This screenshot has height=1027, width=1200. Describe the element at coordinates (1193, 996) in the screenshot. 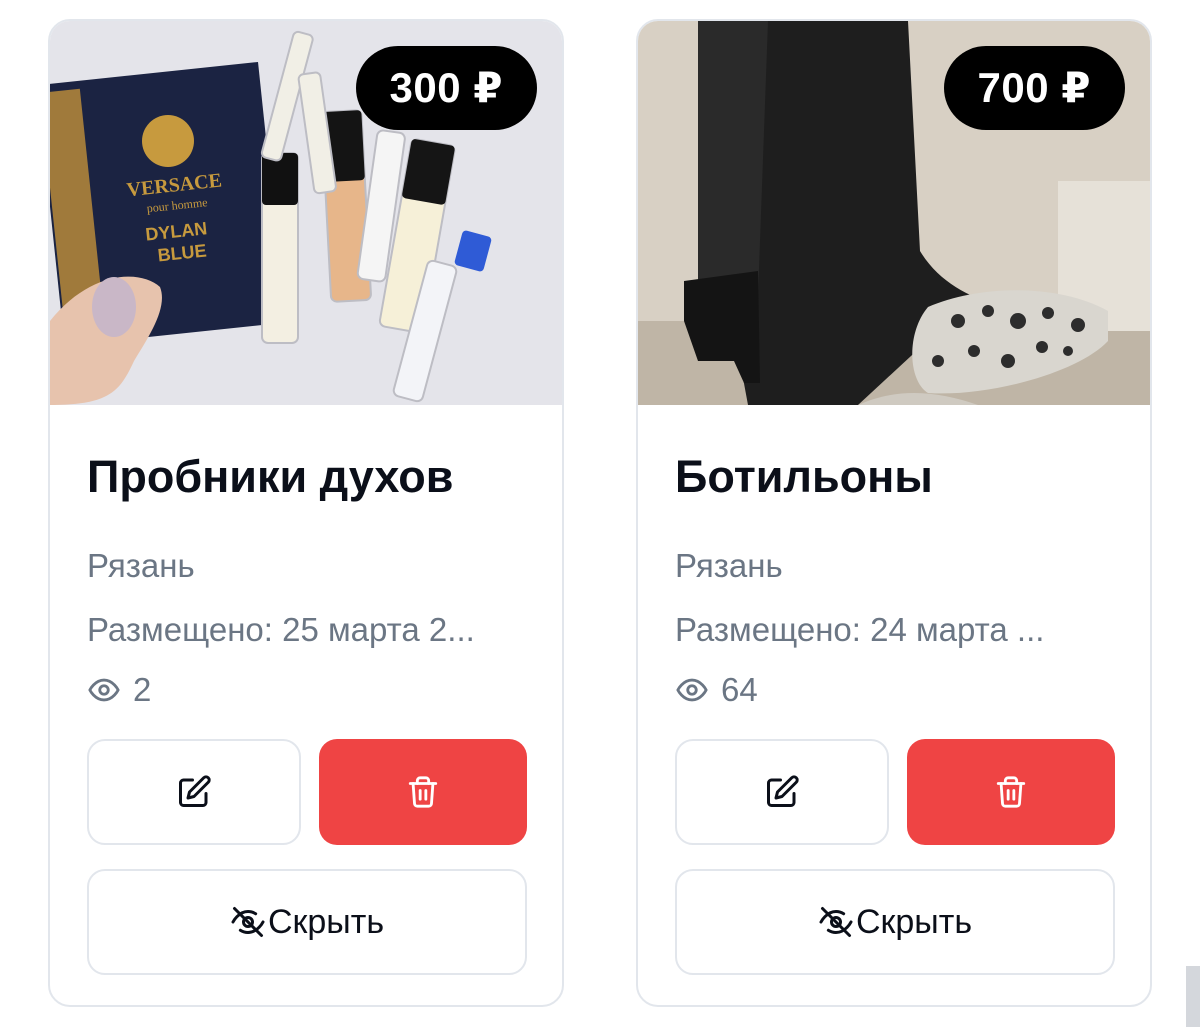

I see `scrollbar-thumb` at that location.